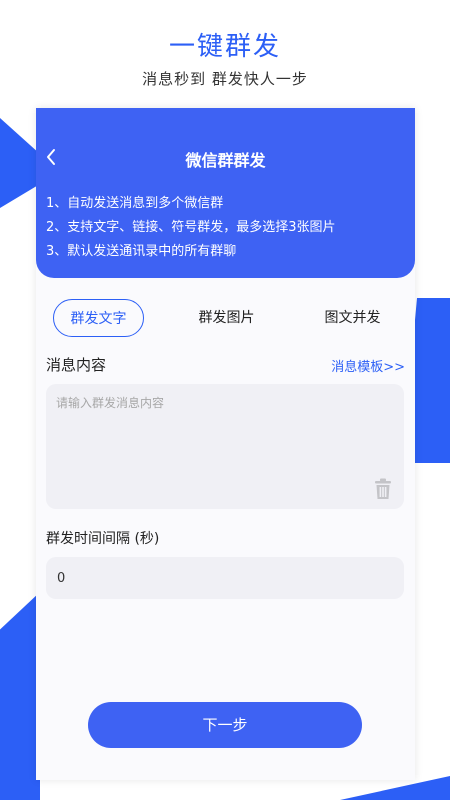 Image resolution: width=450 pixels, height=800 pixels. Describe the element at coordinates (135, 203) in the screenshot. I see `tip-item: 1、自动发送消息到多个微信群` at that location.